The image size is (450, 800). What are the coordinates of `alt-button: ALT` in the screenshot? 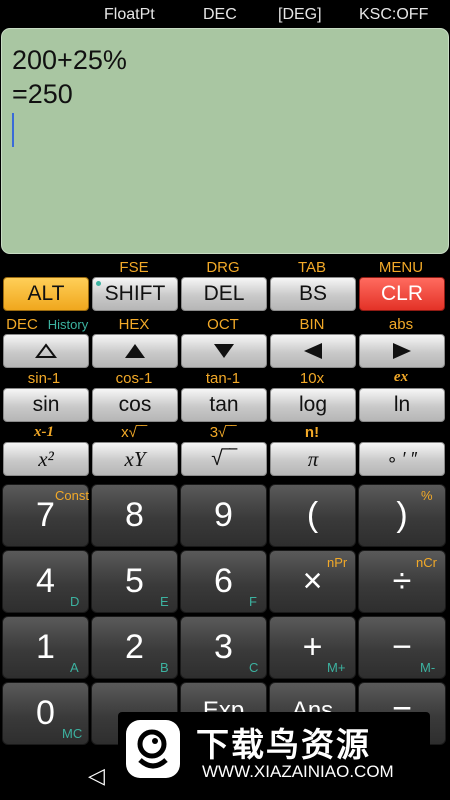 It's located at (46, 294).